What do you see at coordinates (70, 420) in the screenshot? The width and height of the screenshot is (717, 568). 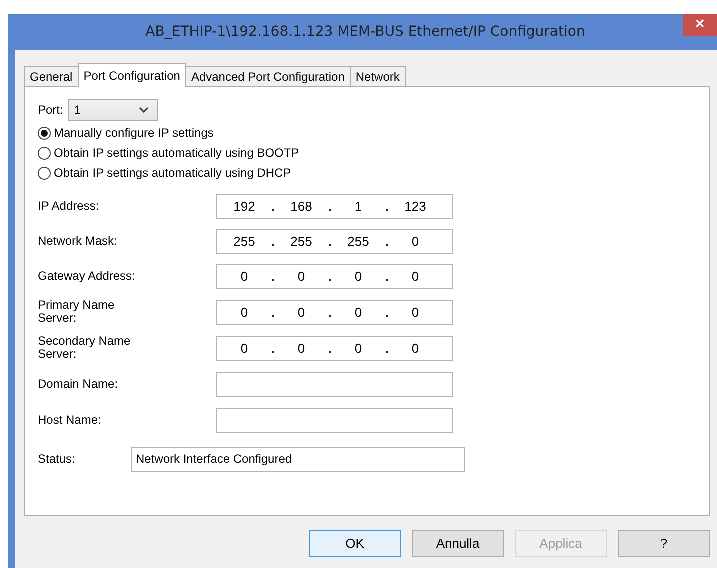 I see `field-label: Host Name:` at bounding box center [70, 420].